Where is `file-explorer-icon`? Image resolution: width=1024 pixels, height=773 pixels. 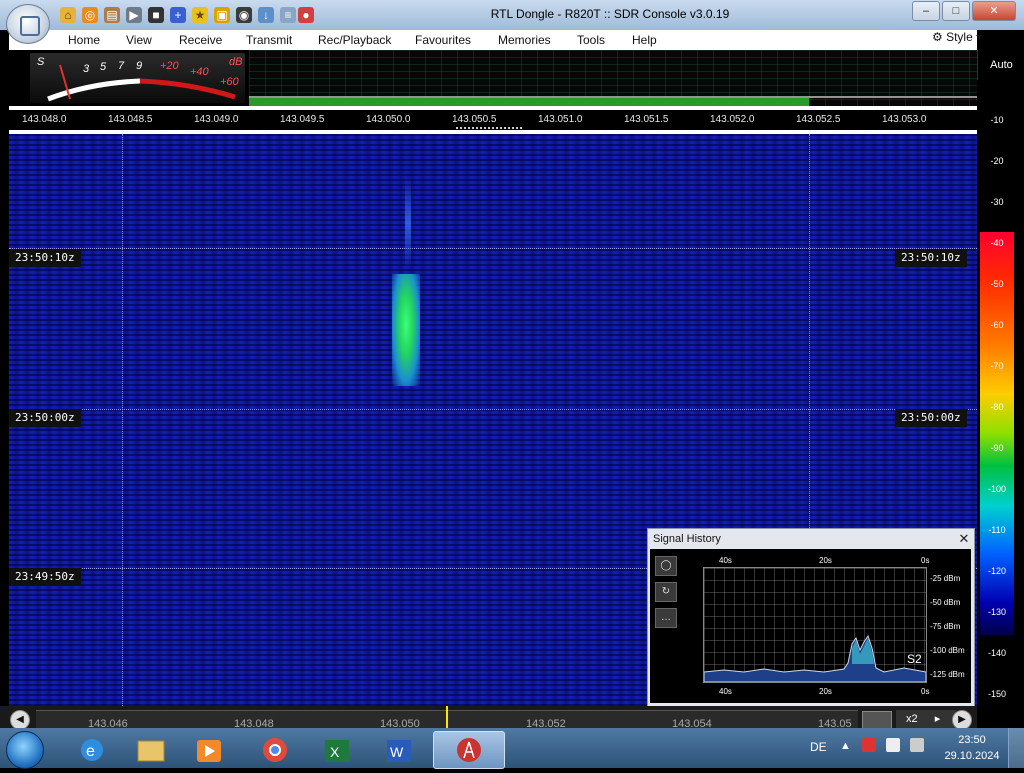 file-explorer-icon is located at coordinates (152, 749).